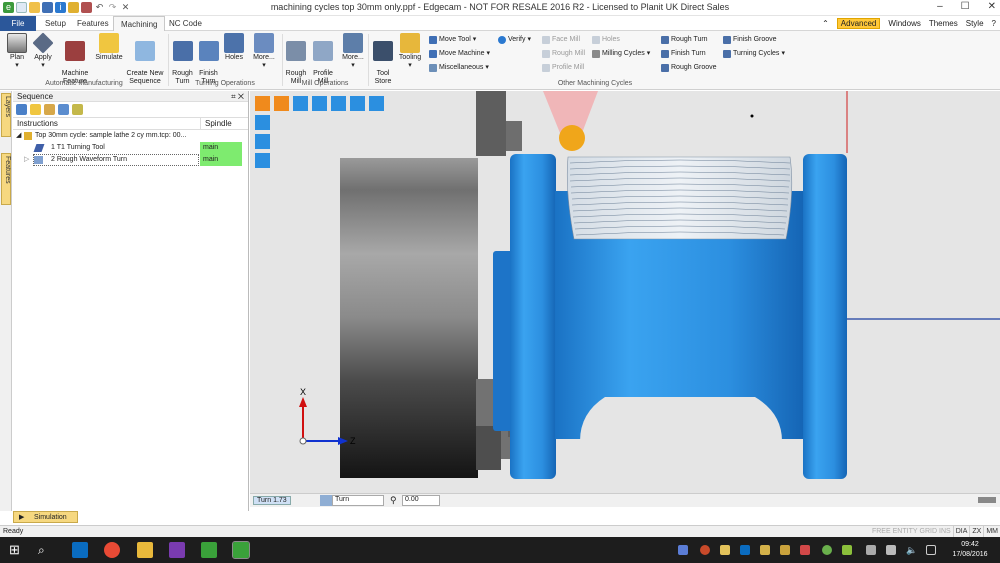 The image size is (1000, 563). What do you see at coordinates (18, 23) in the screenshot?
I see `tab-file: File` at bounding box center [18, 23].